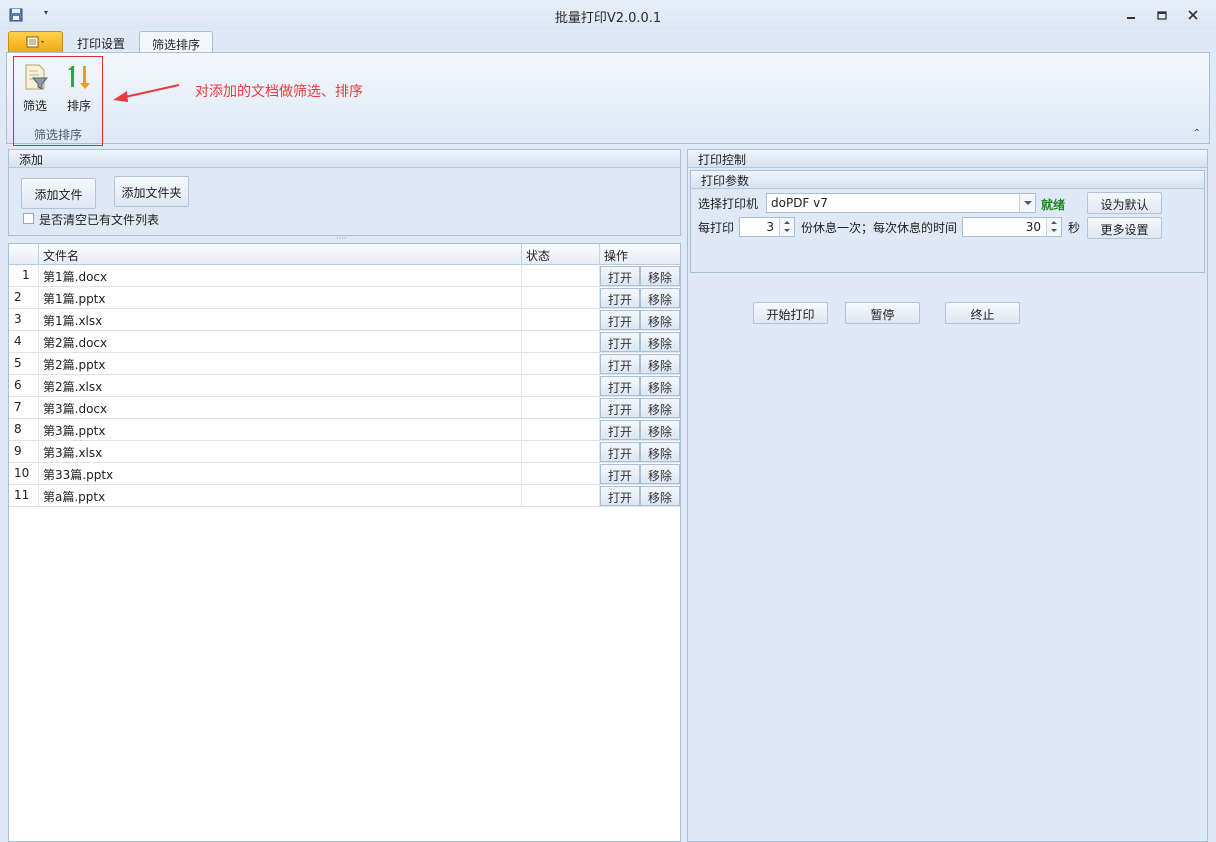 The image size is (1216, 842). What do you see at coordinates (882, 313) in the screenshot?
I see `pause-button: 暂停` at bounding box center [882, 313].